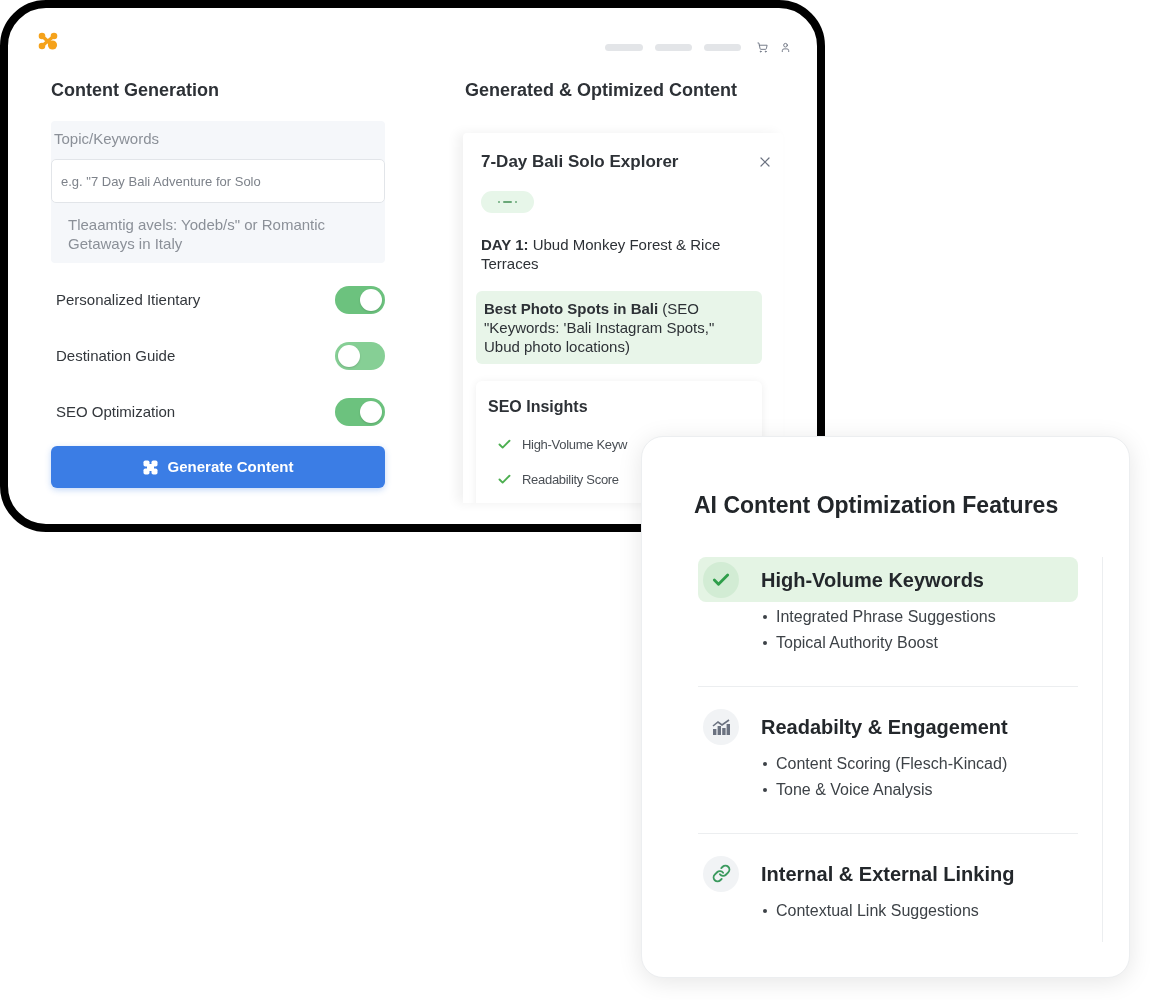 This screenshot has height=1000, width=1150. Describe the element at coordinates (218, 181) in the screenshot. I see `topic-input: e.g. "7 Day Bali Adventure for Solo` at that location.